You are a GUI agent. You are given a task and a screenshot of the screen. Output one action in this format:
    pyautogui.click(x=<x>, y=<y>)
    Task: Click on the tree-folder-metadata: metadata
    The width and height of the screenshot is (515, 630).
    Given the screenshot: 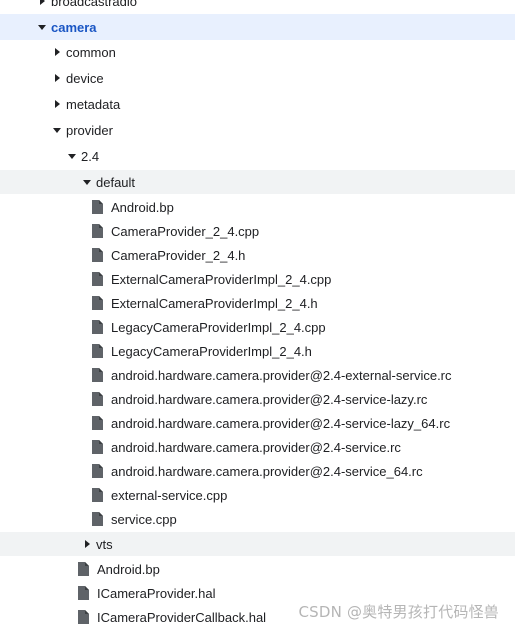 What is the action you would take?
    pyautogui.click(x=257, y=104)
    